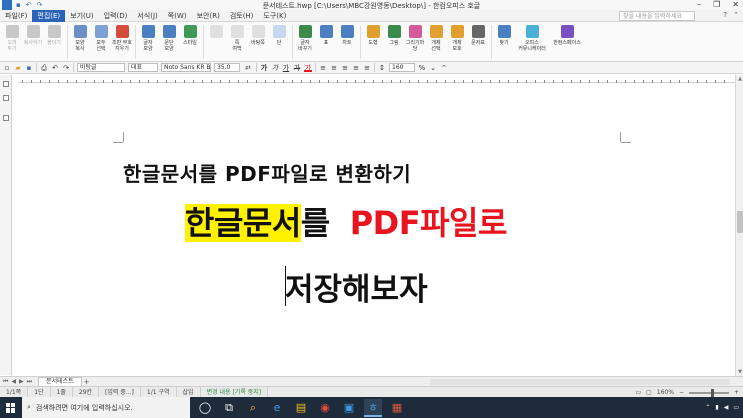 This screenshot has width=743, height=418. What do you see at coordinates (147, 16) in the screenshot?
I see `menu-format: 서식(J)` at bounding box center [147, 16].